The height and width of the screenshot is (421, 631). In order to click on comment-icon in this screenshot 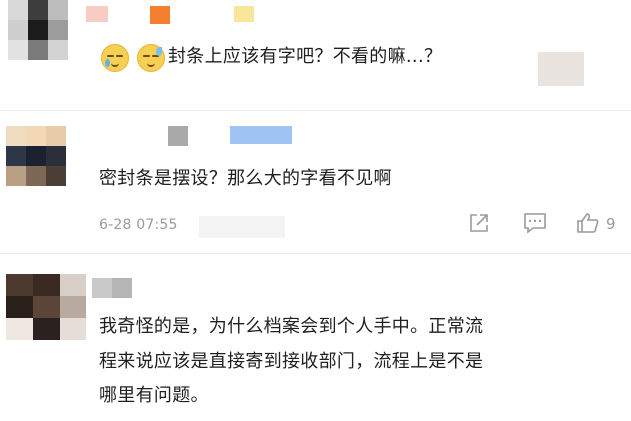, I will do `click(535, 223)`.